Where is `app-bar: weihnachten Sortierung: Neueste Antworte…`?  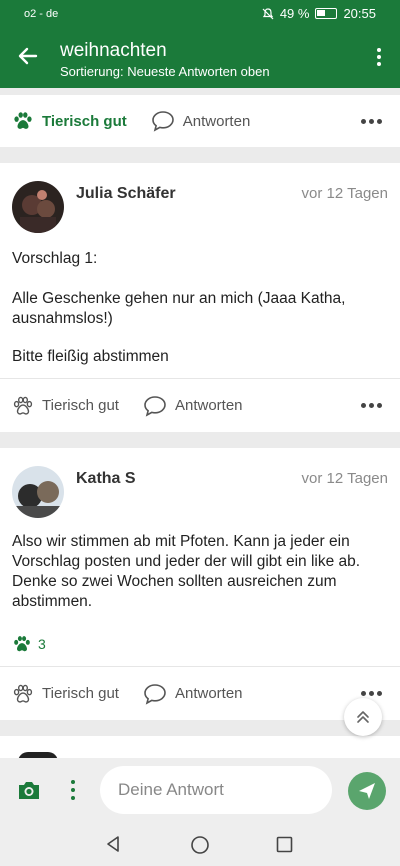
app-bar: weihnachten Sortierung: Neueste Antworte… is located at coordinates (200, 58).